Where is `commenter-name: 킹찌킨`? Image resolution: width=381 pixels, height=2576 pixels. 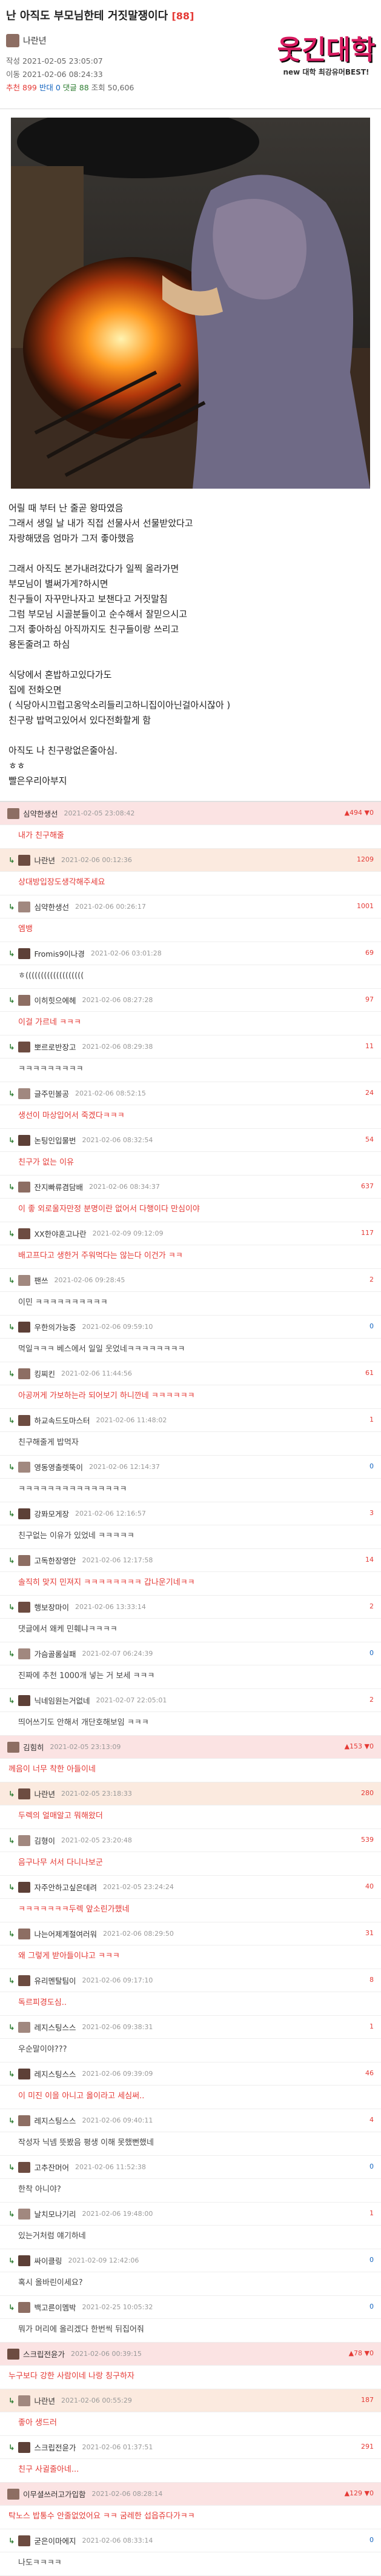 commenter-name: 킹찌킨 is located at coordinates (44, 1373).